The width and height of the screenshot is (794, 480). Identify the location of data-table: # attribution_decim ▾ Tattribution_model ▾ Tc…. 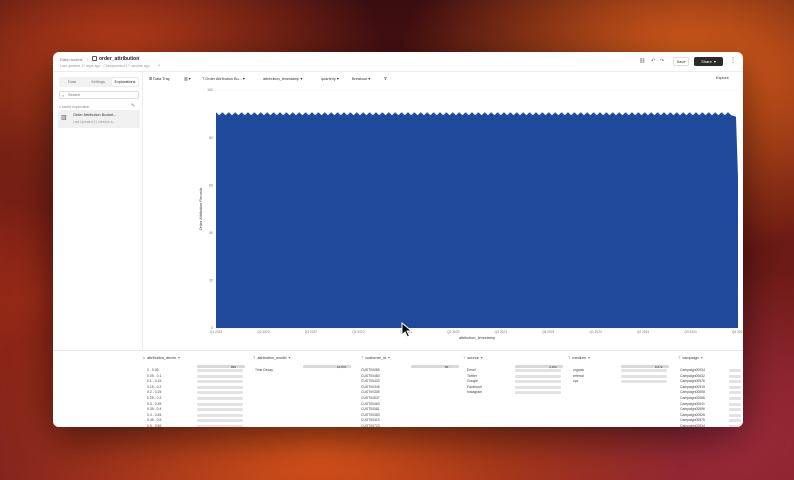
(398, 388).